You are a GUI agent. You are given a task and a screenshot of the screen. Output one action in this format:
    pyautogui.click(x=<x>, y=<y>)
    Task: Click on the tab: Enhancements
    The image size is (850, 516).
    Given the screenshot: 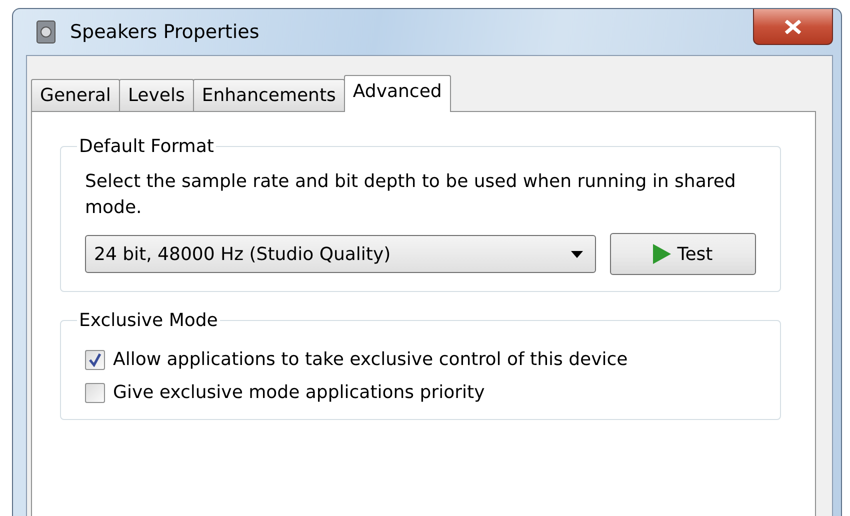 What is the action you would take?
    pyautogui.click(x=268, y=95)
    